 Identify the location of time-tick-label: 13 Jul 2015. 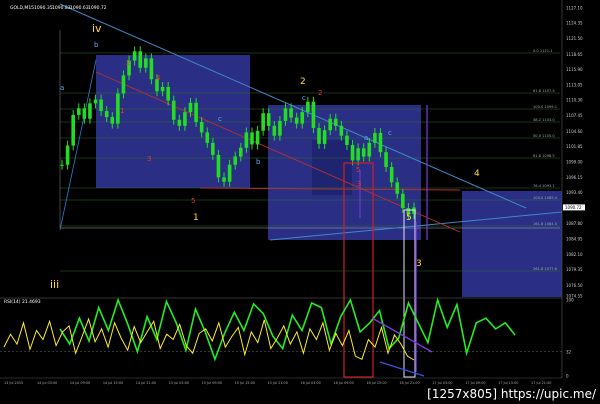
(13, 383).